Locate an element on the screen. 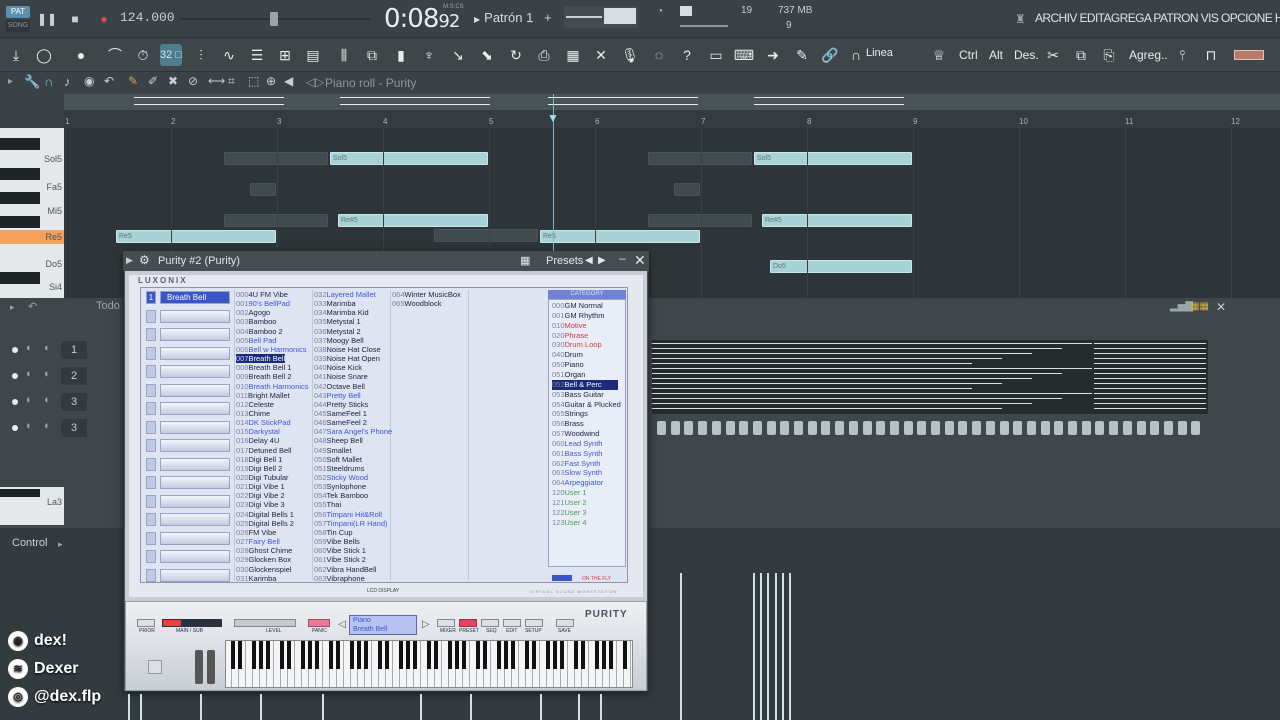 The width and height of the screenshot is (1280, 720). program-item: 0004U FM Vibe is located at coordinates (262, 294).